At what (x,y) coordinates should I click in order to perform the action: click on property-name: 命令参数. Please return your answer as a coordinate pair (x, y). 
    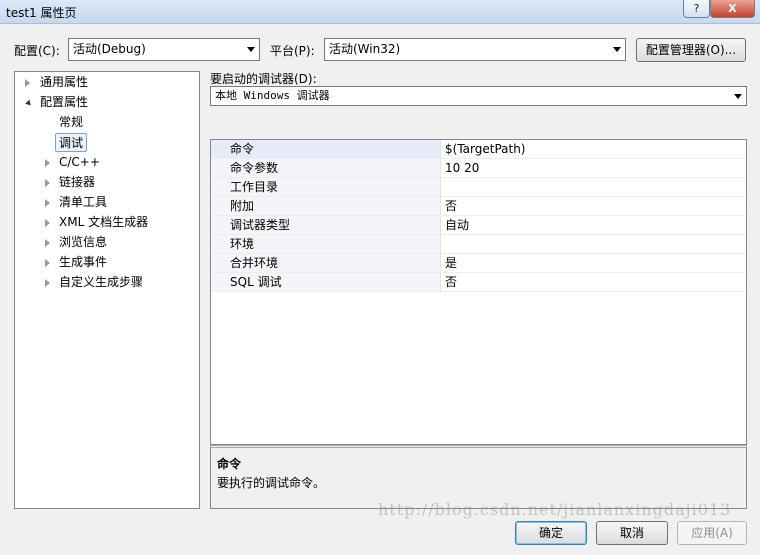
    Looking at the image, I should click on (326, 168).